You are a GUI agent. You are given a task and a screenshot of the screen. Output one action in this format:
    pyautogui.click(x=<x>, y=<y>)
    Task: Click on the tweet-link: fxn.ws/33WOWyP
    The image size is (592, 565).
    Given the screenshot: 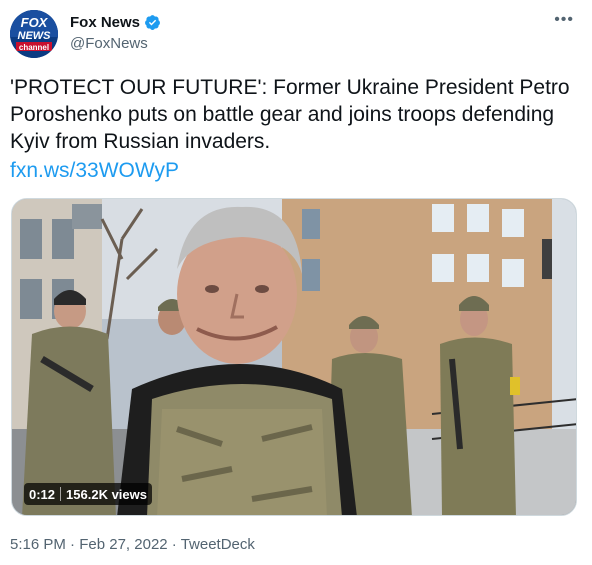 What is the action you would take?
    pyautogui.click(x=94, y=170)
    